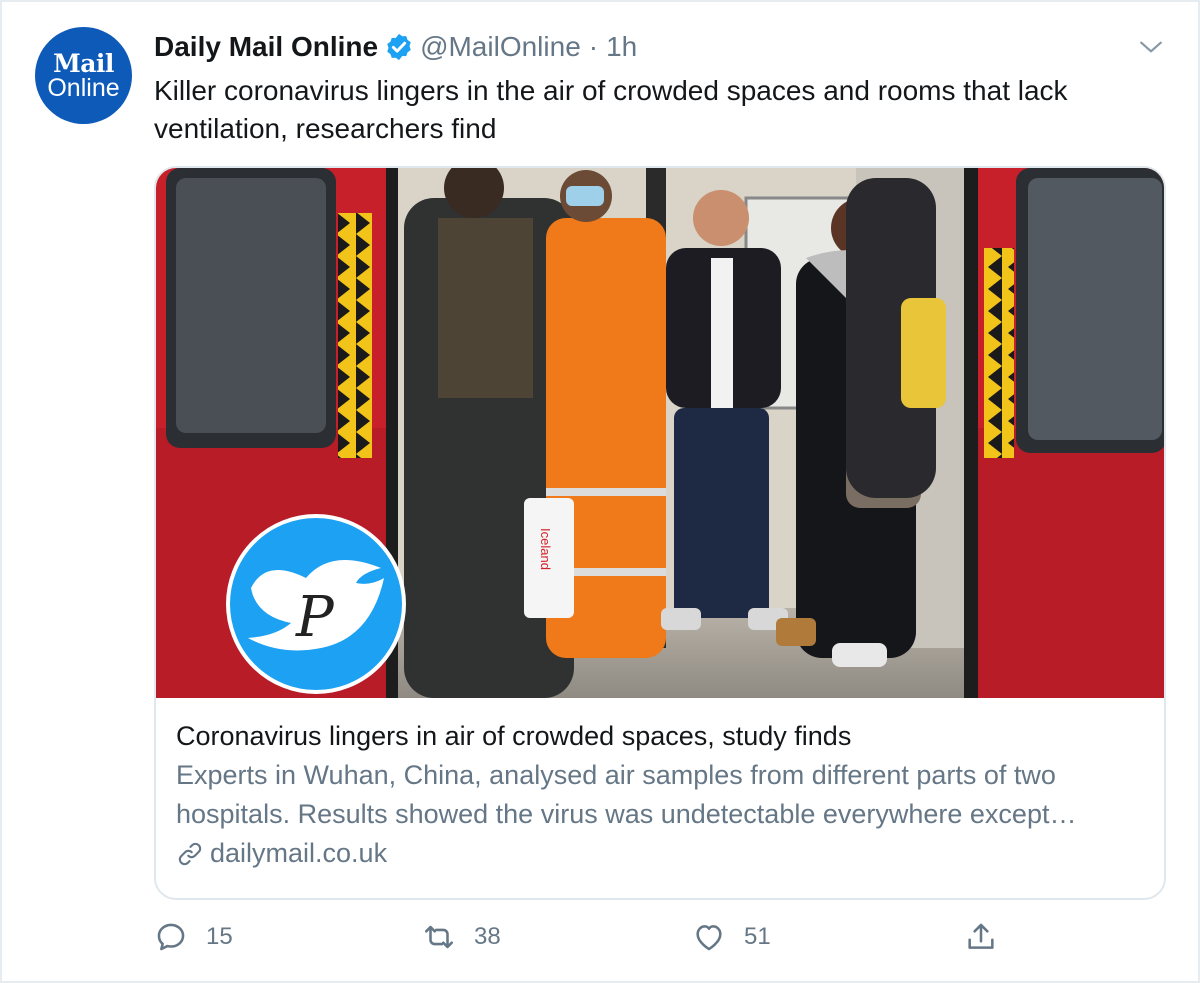  What do you see at coordinates (299, 853) in the screenshot?
I see `card-domain-text: dailymail.co.uk` at bounding box center [299, 853].